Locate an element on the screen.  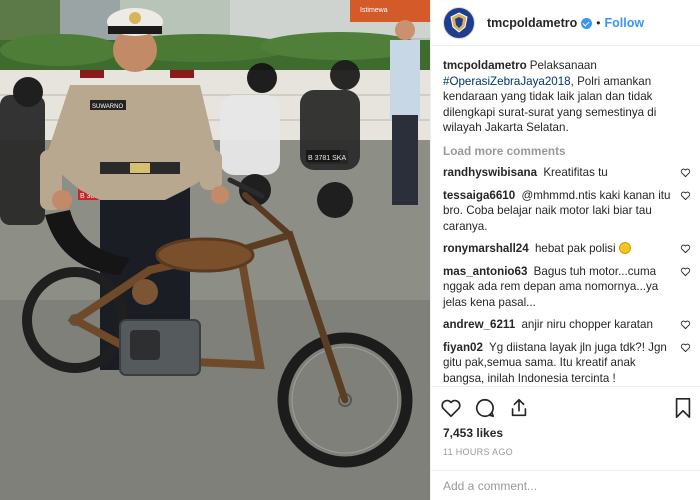
follow-button: Follow is located at coordinates (625, 23).